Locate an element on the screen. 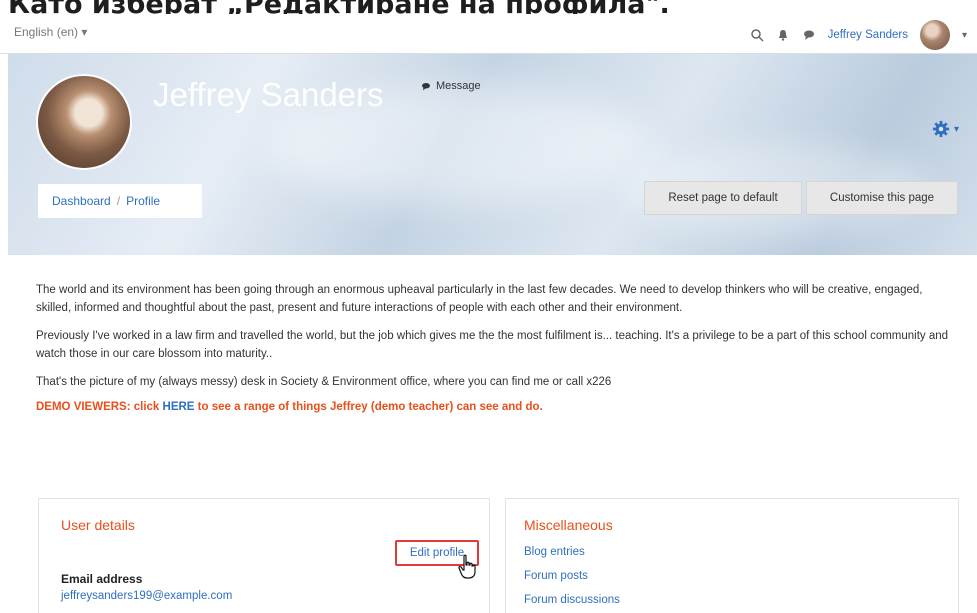 Image resolution: width=977 pixels, height=613 pixels. profile-name: Jeffrey Sanders is located at coordinates (268, 94).